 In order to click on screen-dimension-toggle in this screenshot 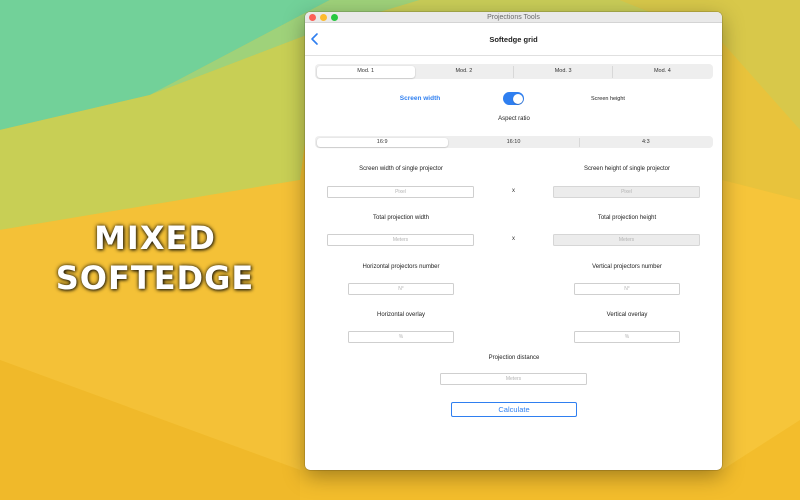, I will do `click(513, 98)`.